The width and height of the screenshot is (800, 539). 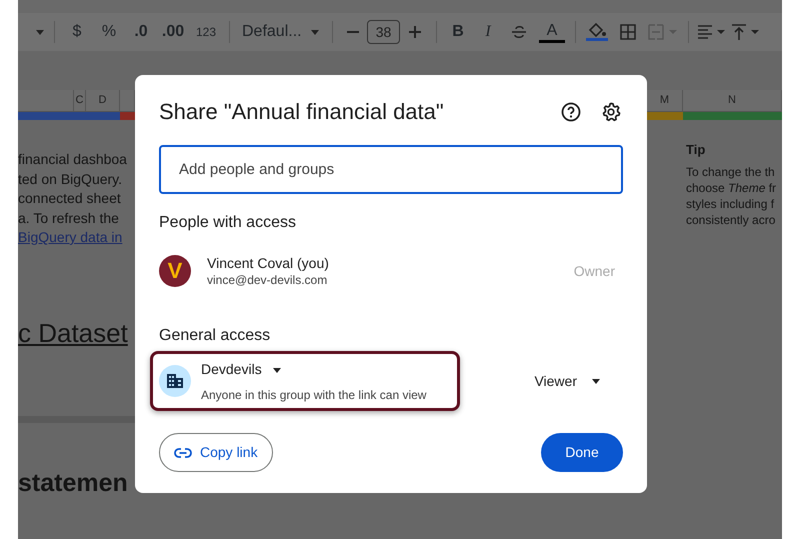 What do you see at coordinates (77, 32) in the screenshot?
I see `currency-button: $` at bounding box center [77, 32].